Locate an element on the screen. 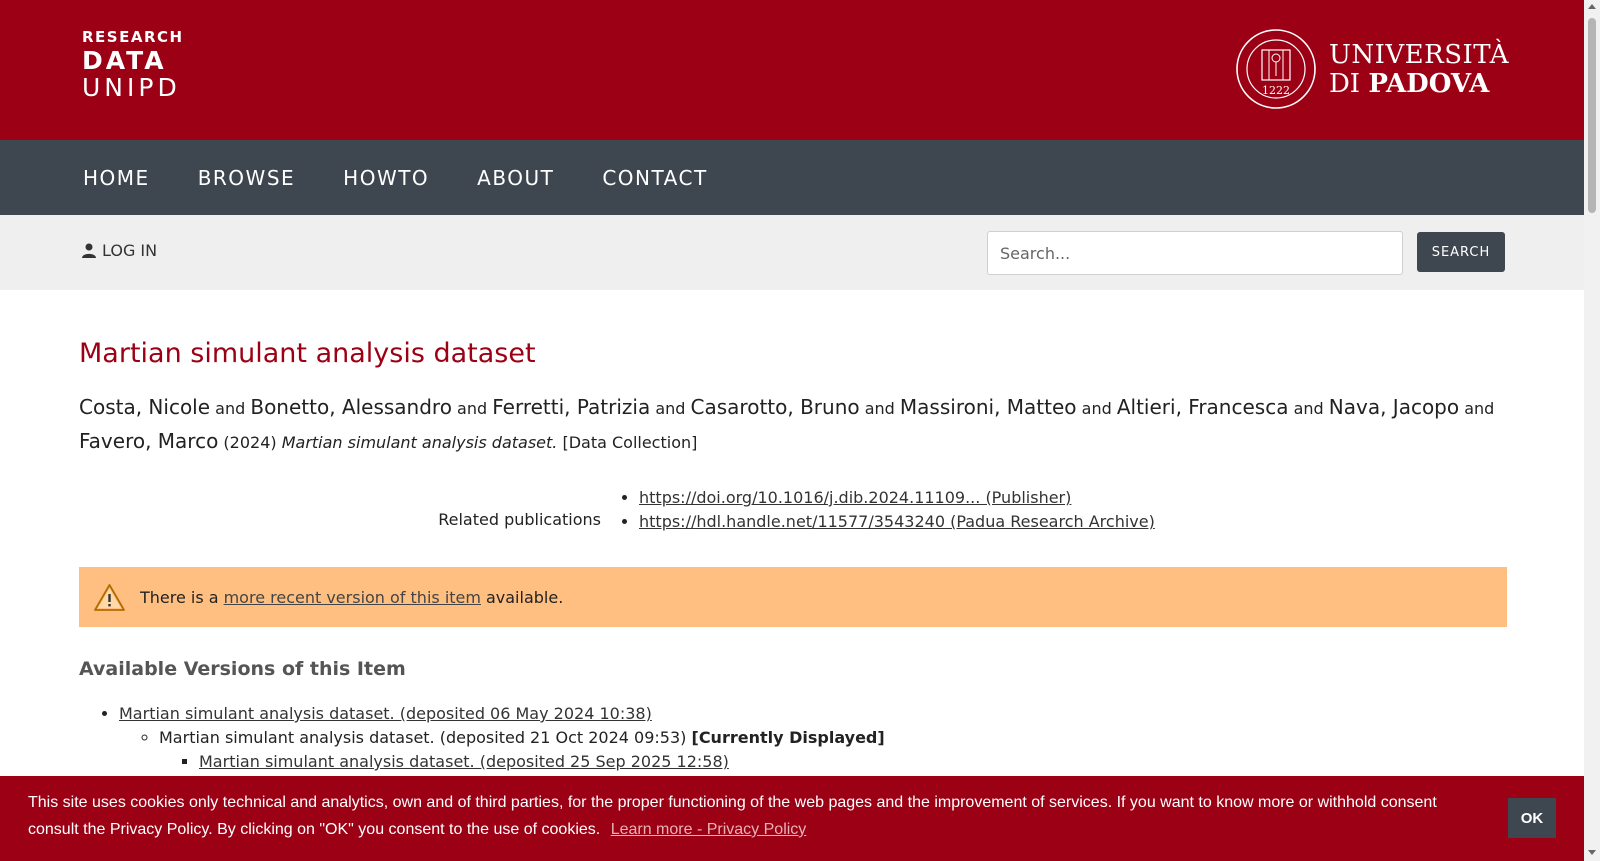 The height and width of the screenshot is (861, 1600). author: Nava, Jacopo is located at coordinates (1394, 407).